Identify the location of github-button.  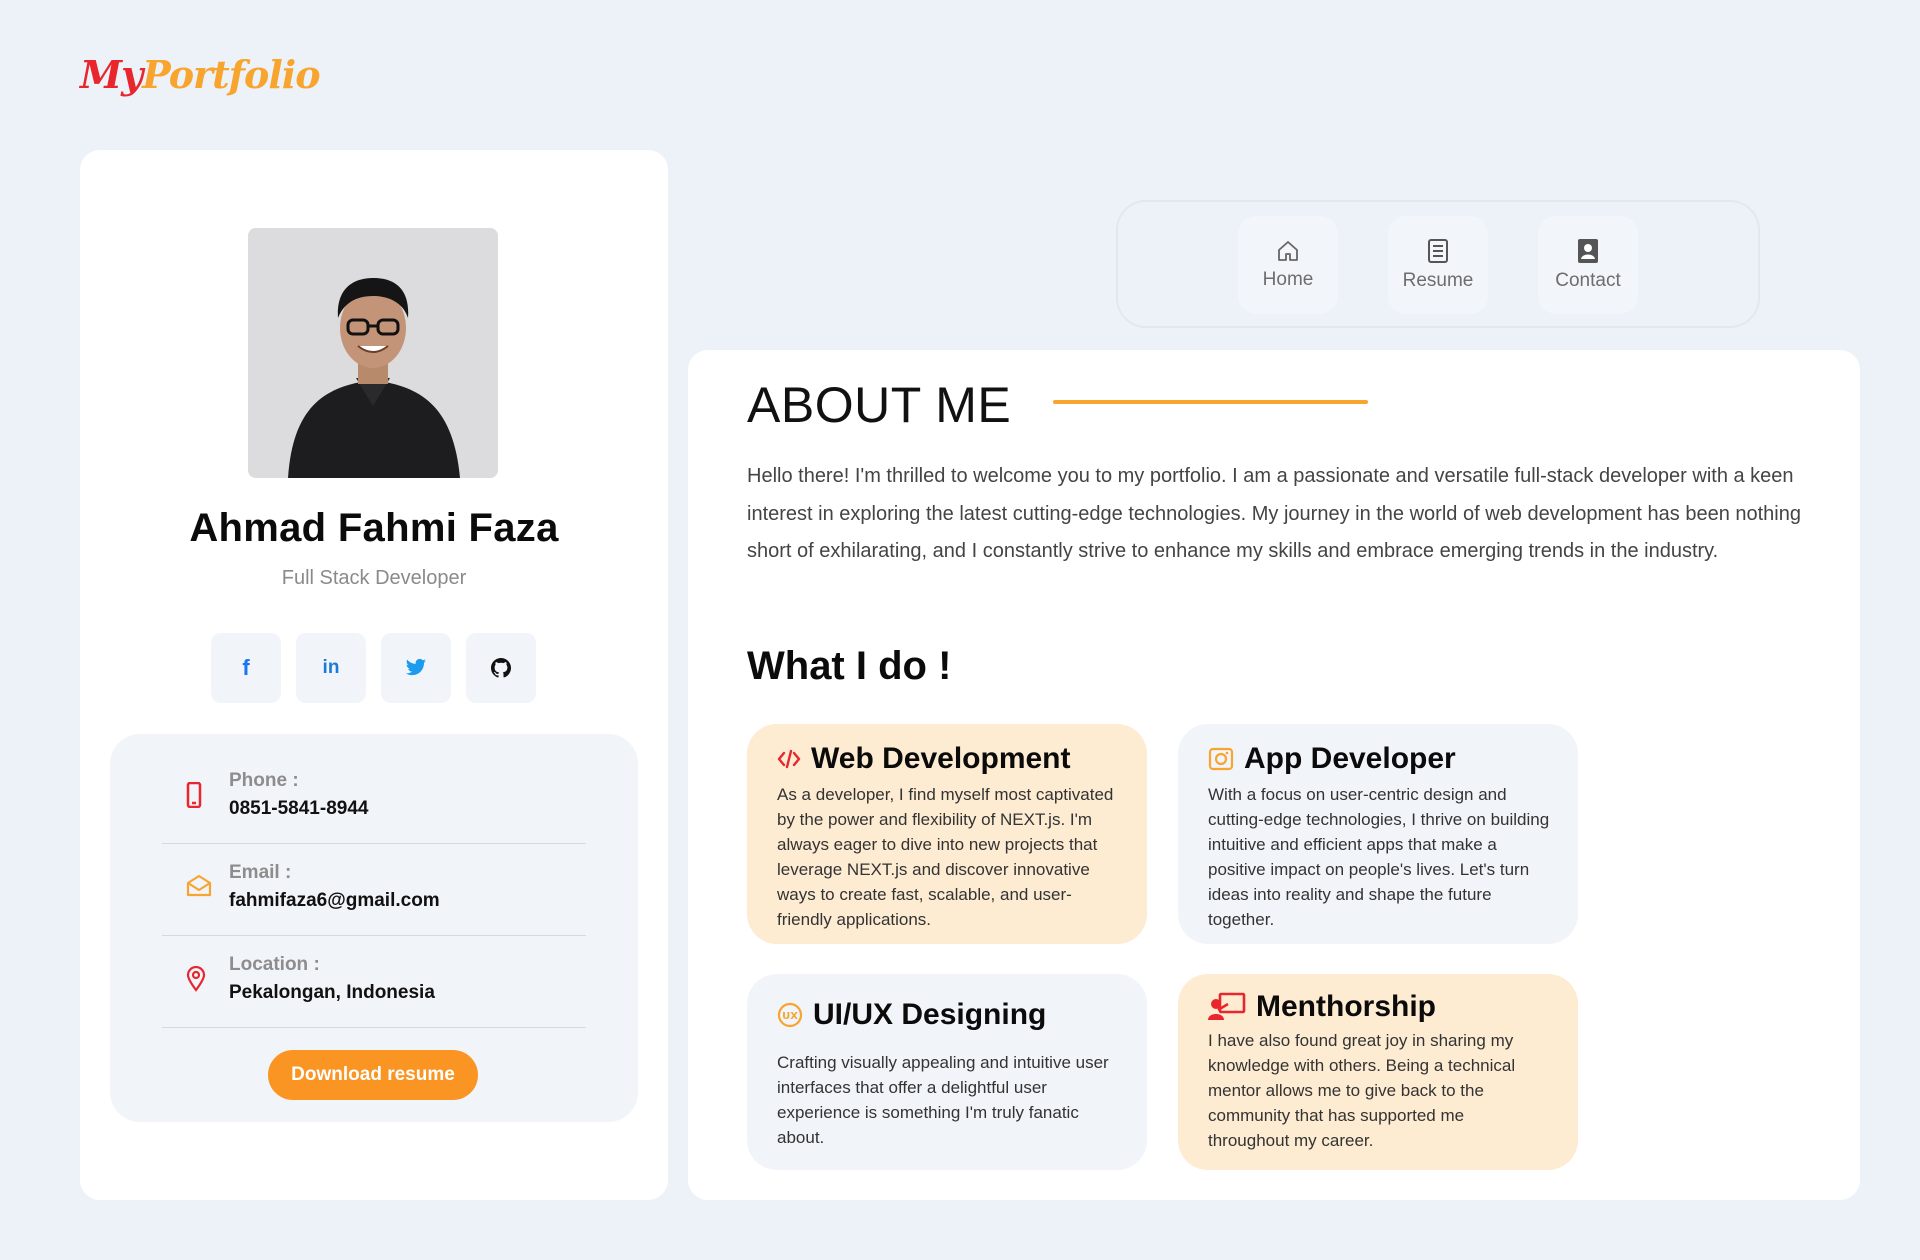
(501, 668).